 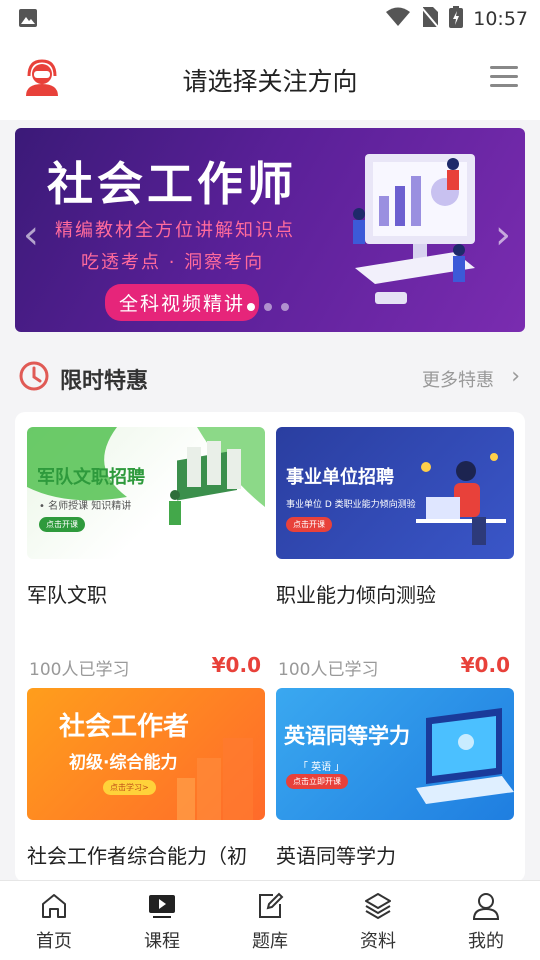 I want to click on header: 请选择关注方向, so click(x=270, y=78).